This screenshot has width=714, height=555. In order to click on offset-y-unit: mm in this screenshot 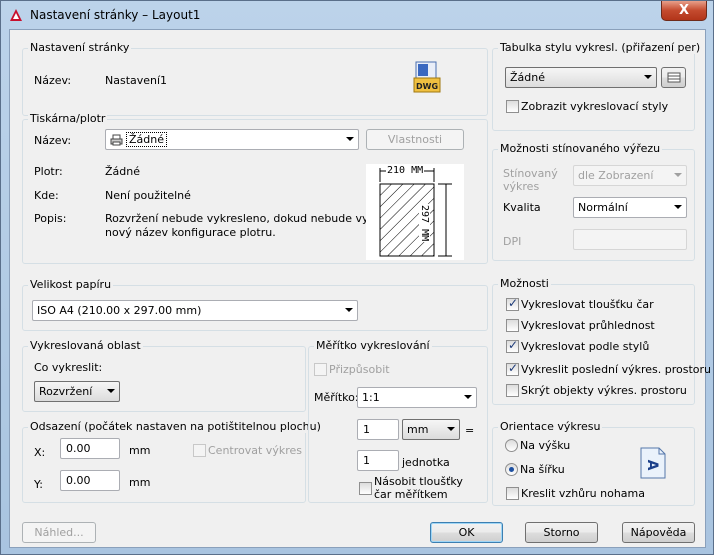, I will do `click(140, 482)`.